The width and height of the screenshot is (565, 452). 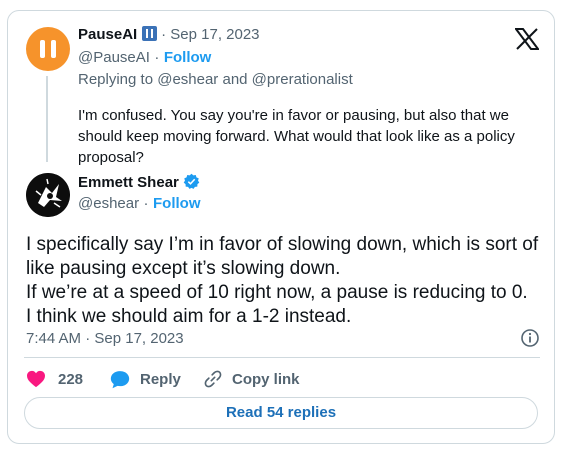 I want to click on copy-link-button: Copy link, so click(x=251, y=379).